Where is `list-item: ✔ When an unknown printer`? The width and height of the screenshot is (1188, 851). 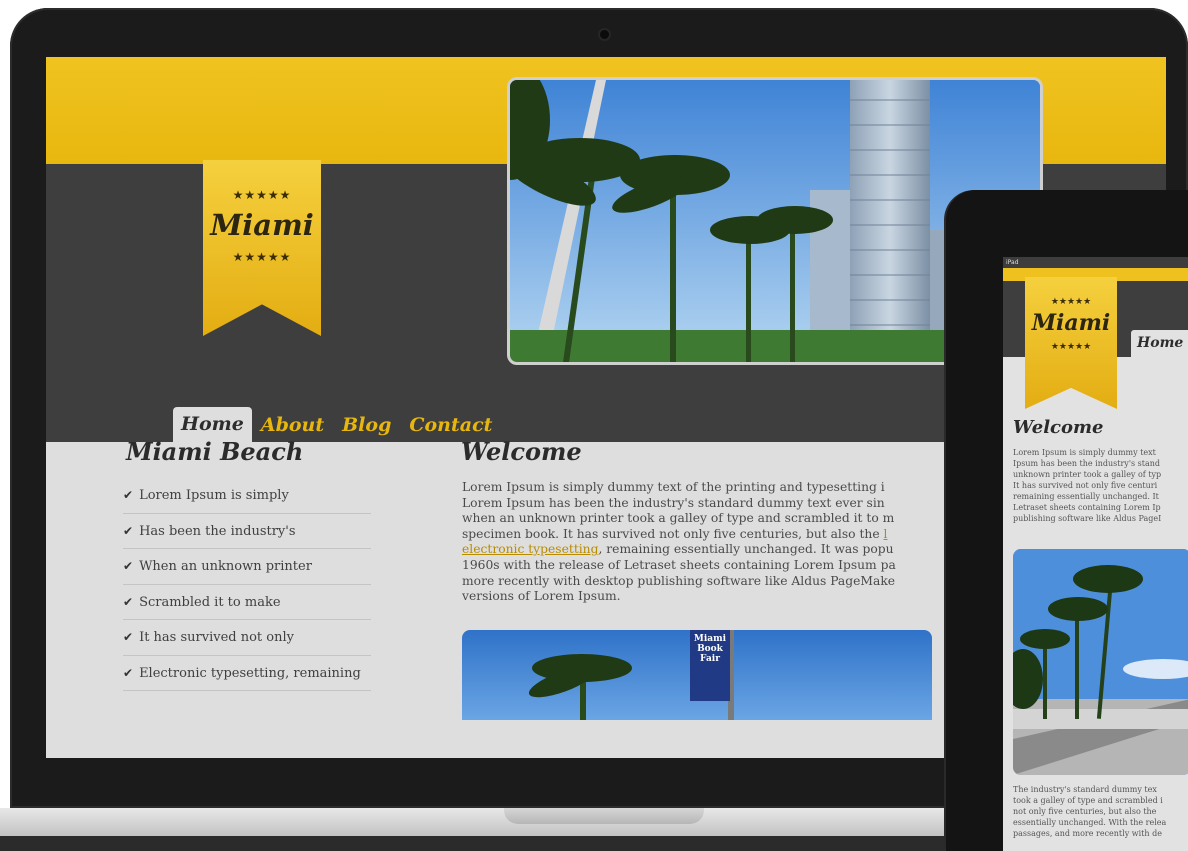 list-item: ✔ When an unknown printer is located at coordinates (247, 567).